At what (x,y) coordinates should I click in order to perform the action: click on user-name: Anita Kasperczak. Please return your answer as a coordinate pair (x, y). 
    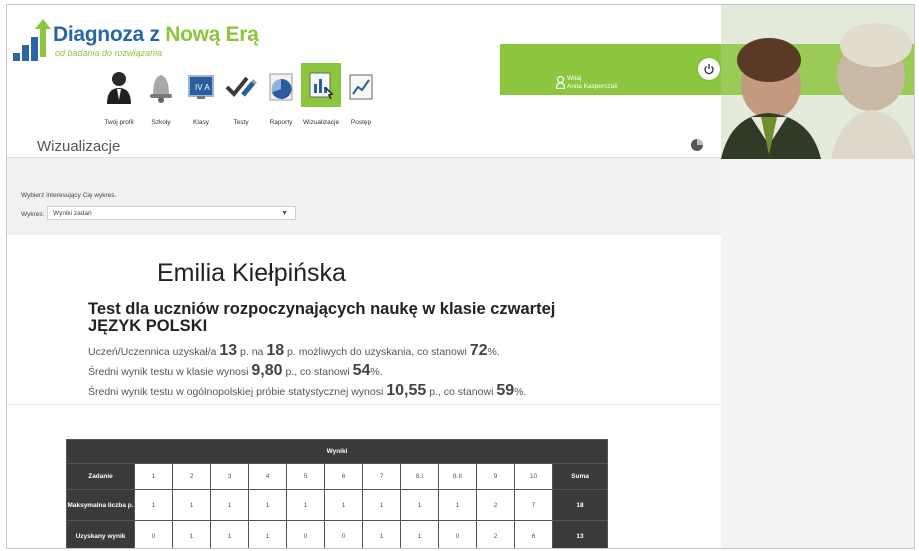
    Looking at the image, I should click on (592, 86).